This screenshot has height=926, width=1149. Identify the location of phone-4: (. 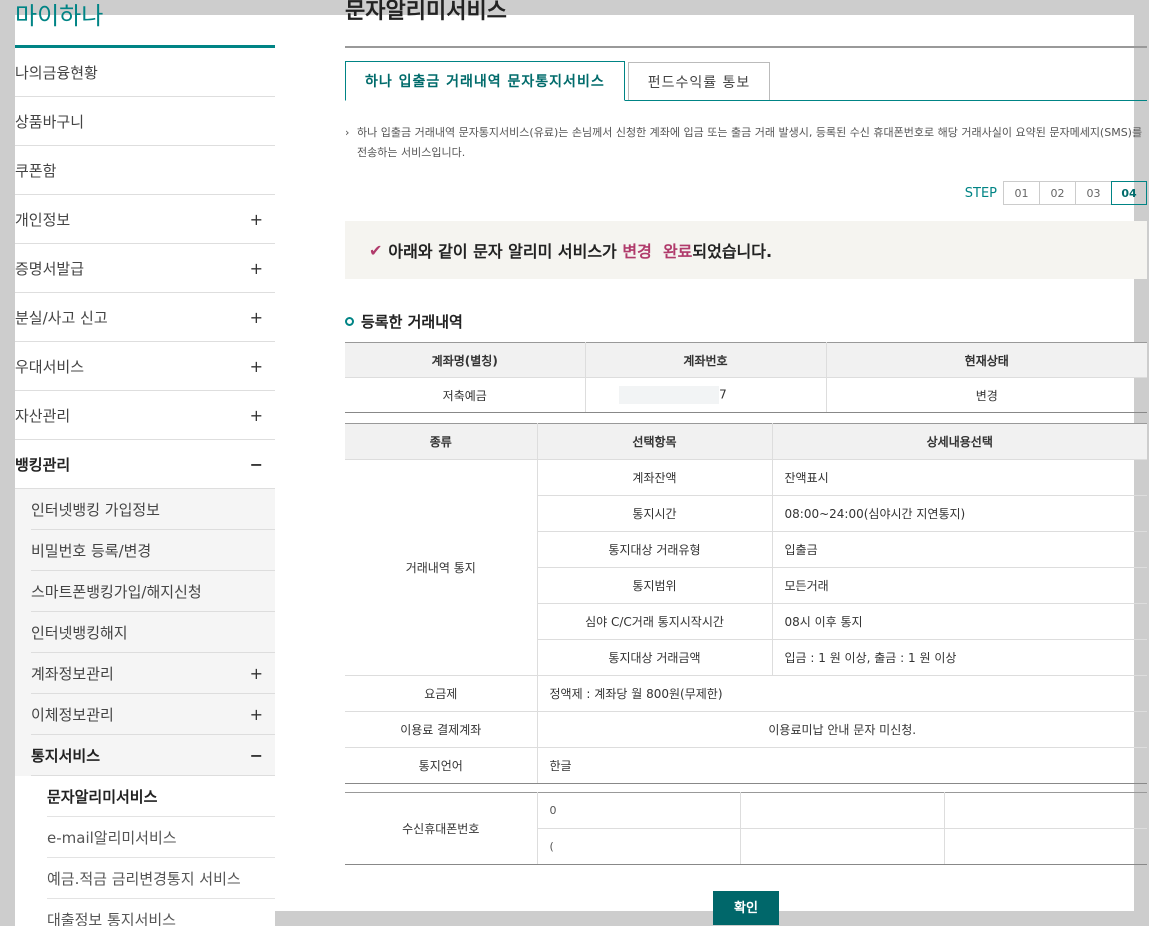
(639, 846).